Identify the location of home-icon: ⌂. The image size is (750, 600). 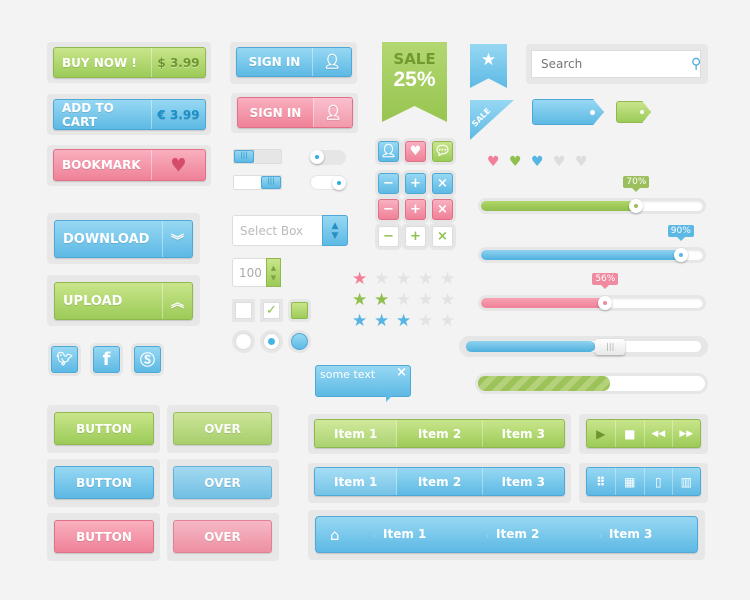
(335, 535).